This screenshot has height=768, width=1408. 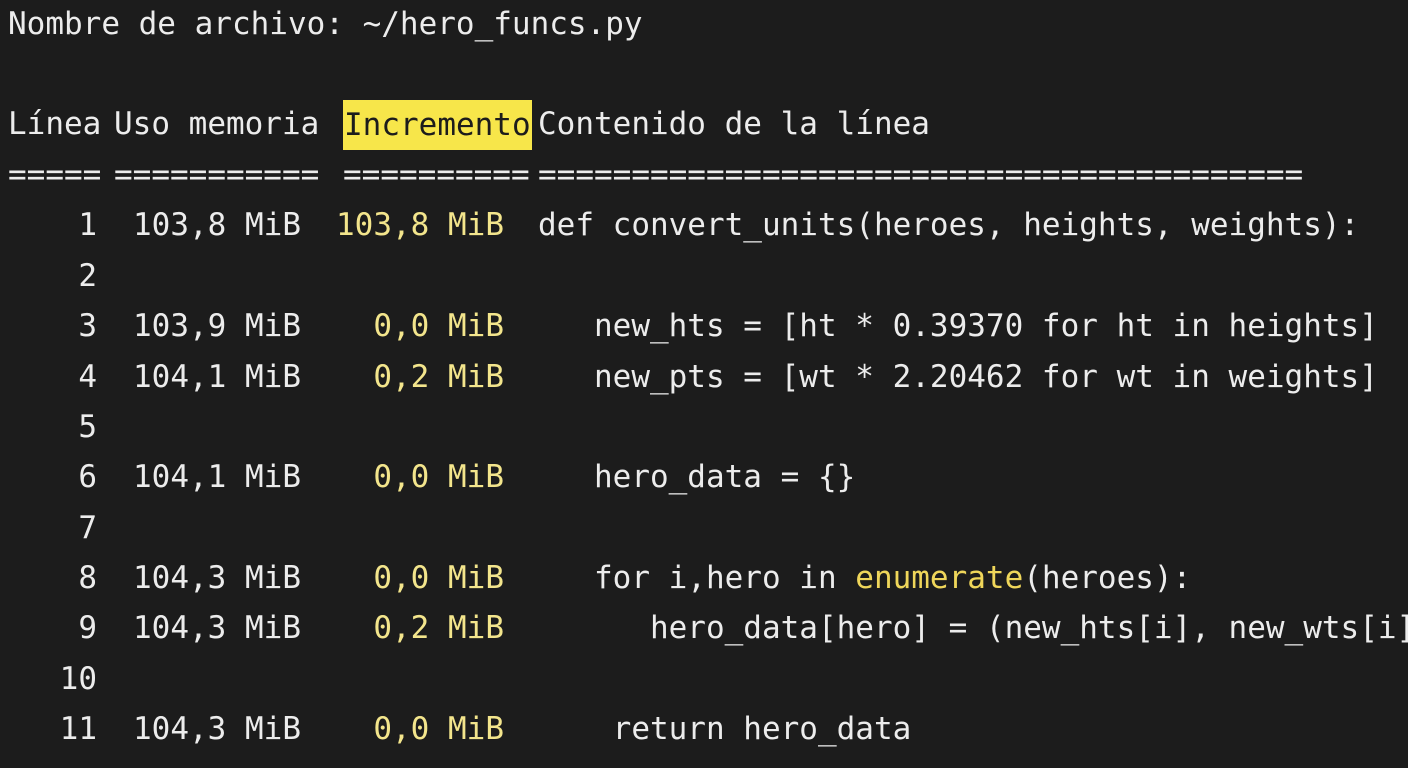 What do you see at coordinates (704, 432) in the screenshot?
I see `table-row: 5` at bounding box center [704, 432].